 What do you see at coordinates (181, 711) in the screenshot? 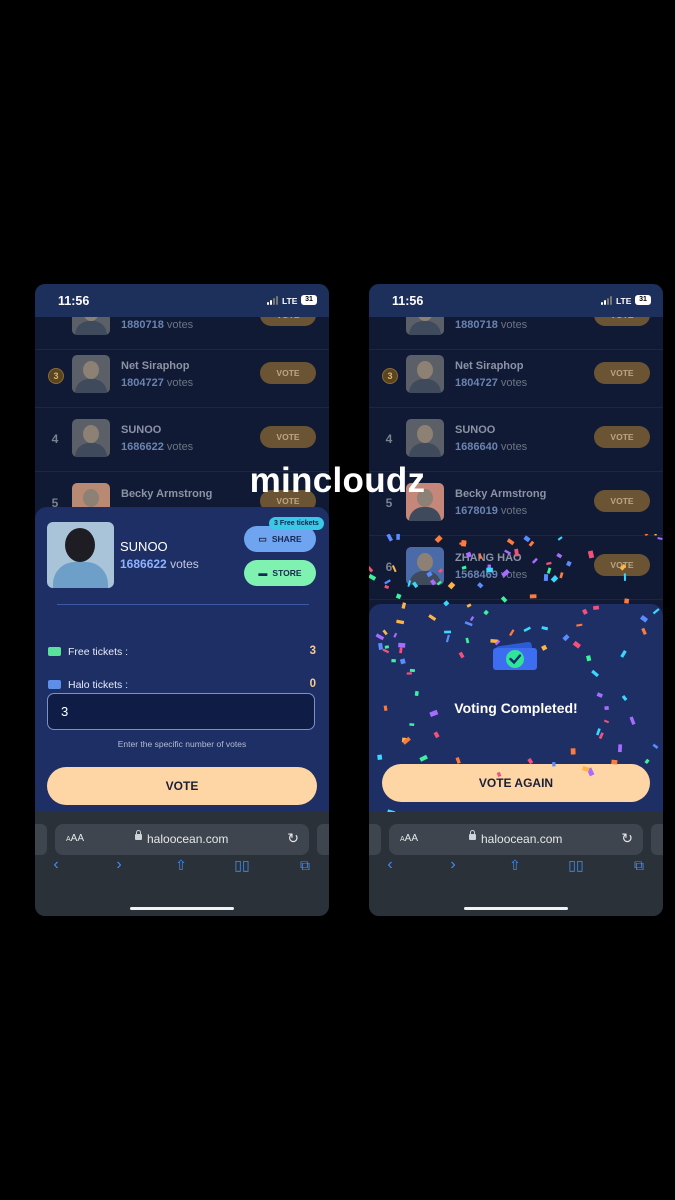
I see `vote-count-input: 3` at bounding box center [181, 711].